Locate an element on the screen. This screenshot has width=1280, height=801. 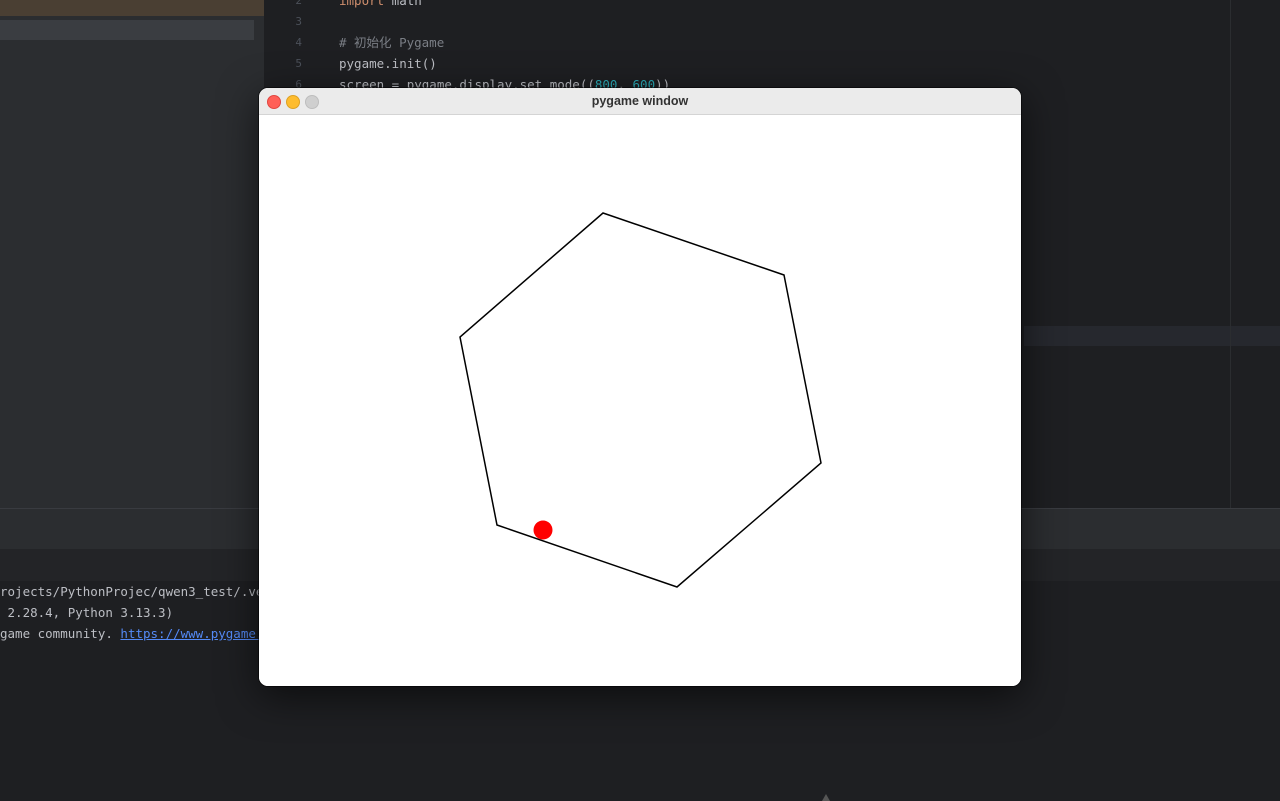
scene-svg is located at coordinates (640, 400).